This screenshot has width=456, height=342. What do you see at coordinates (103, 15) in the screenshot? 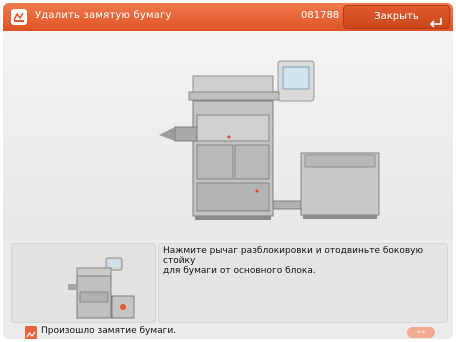
I see `page-title: Удалить замятую бумагу` at bounding box center [103, 15].